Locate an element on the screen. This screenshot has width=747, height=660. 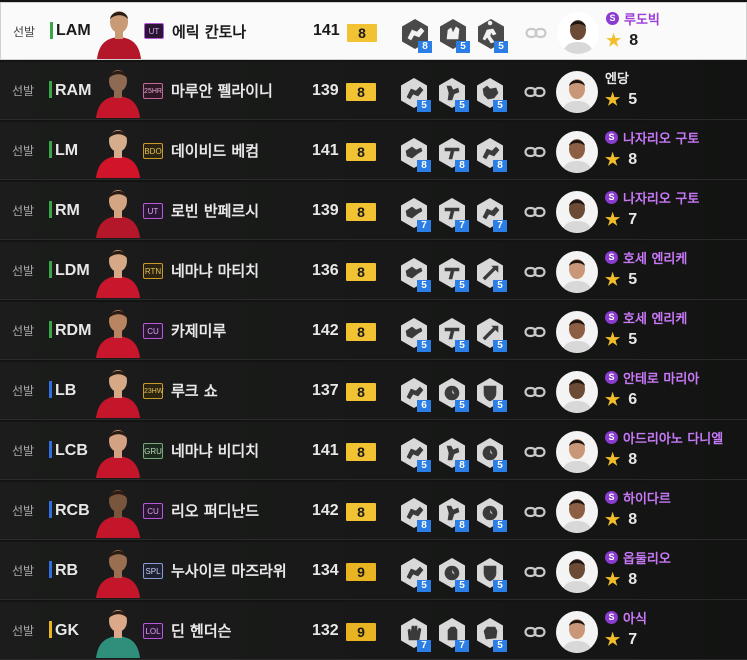
player-name: 리오 퍼디난드 is located at coordinates (215, 510).